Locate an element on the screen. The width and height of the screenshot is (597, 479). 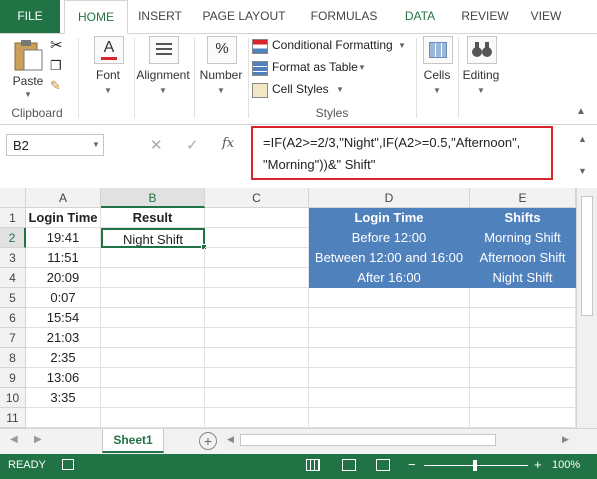
expand-formula-icon: ▲ is located at coordinates (582, 139).